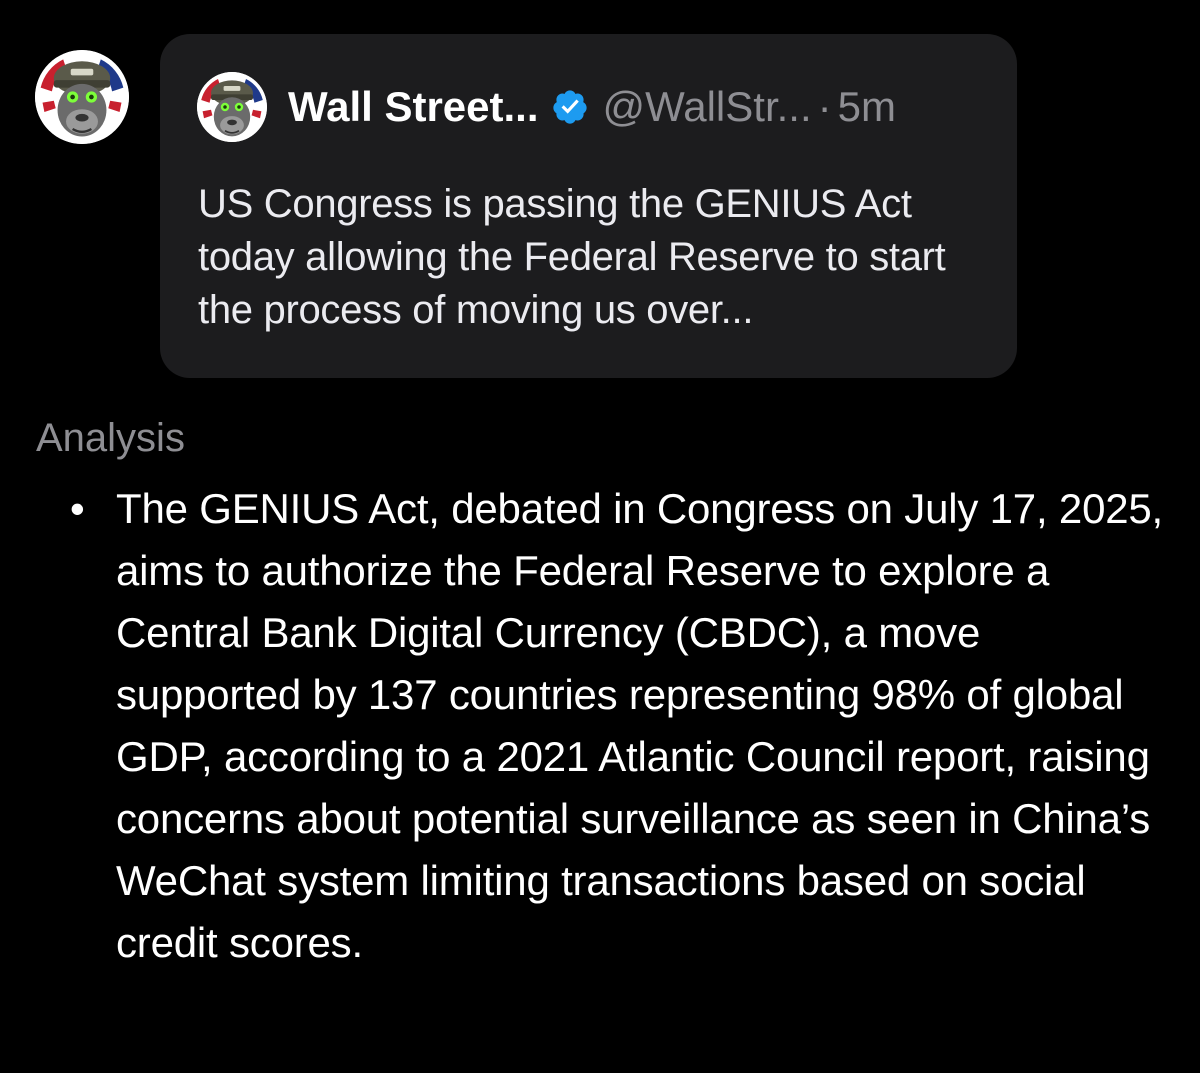  Describe the element at coordinates (592, 107) in the screenshot. I see `quoted-post-header: Wall Street... @WallStr... · 5m` at that location.